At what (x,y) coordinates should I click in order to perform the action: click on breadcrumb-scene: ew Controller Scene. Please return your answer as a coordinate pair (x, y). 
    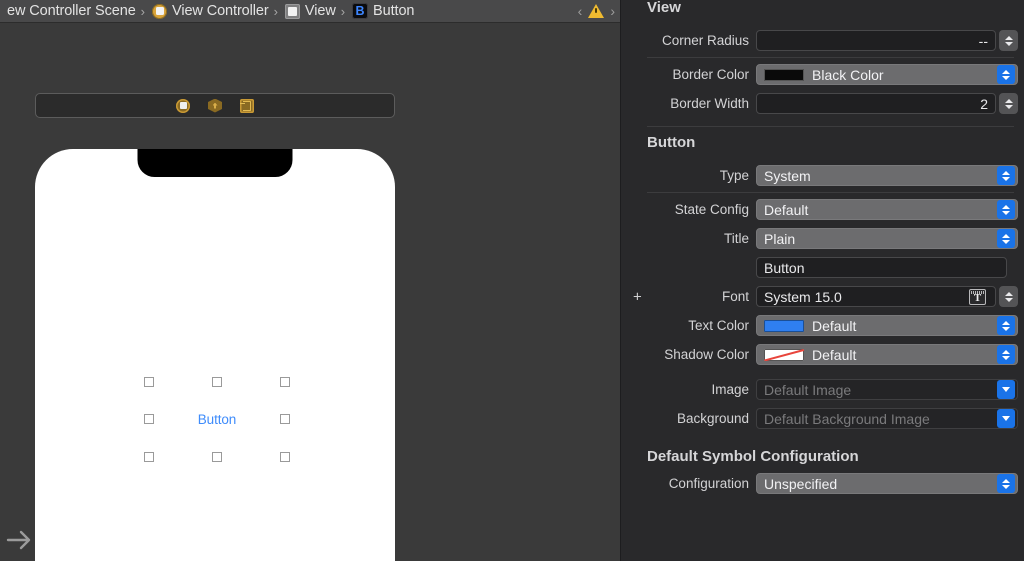
    Looking at the image, I should click on (68, 11).